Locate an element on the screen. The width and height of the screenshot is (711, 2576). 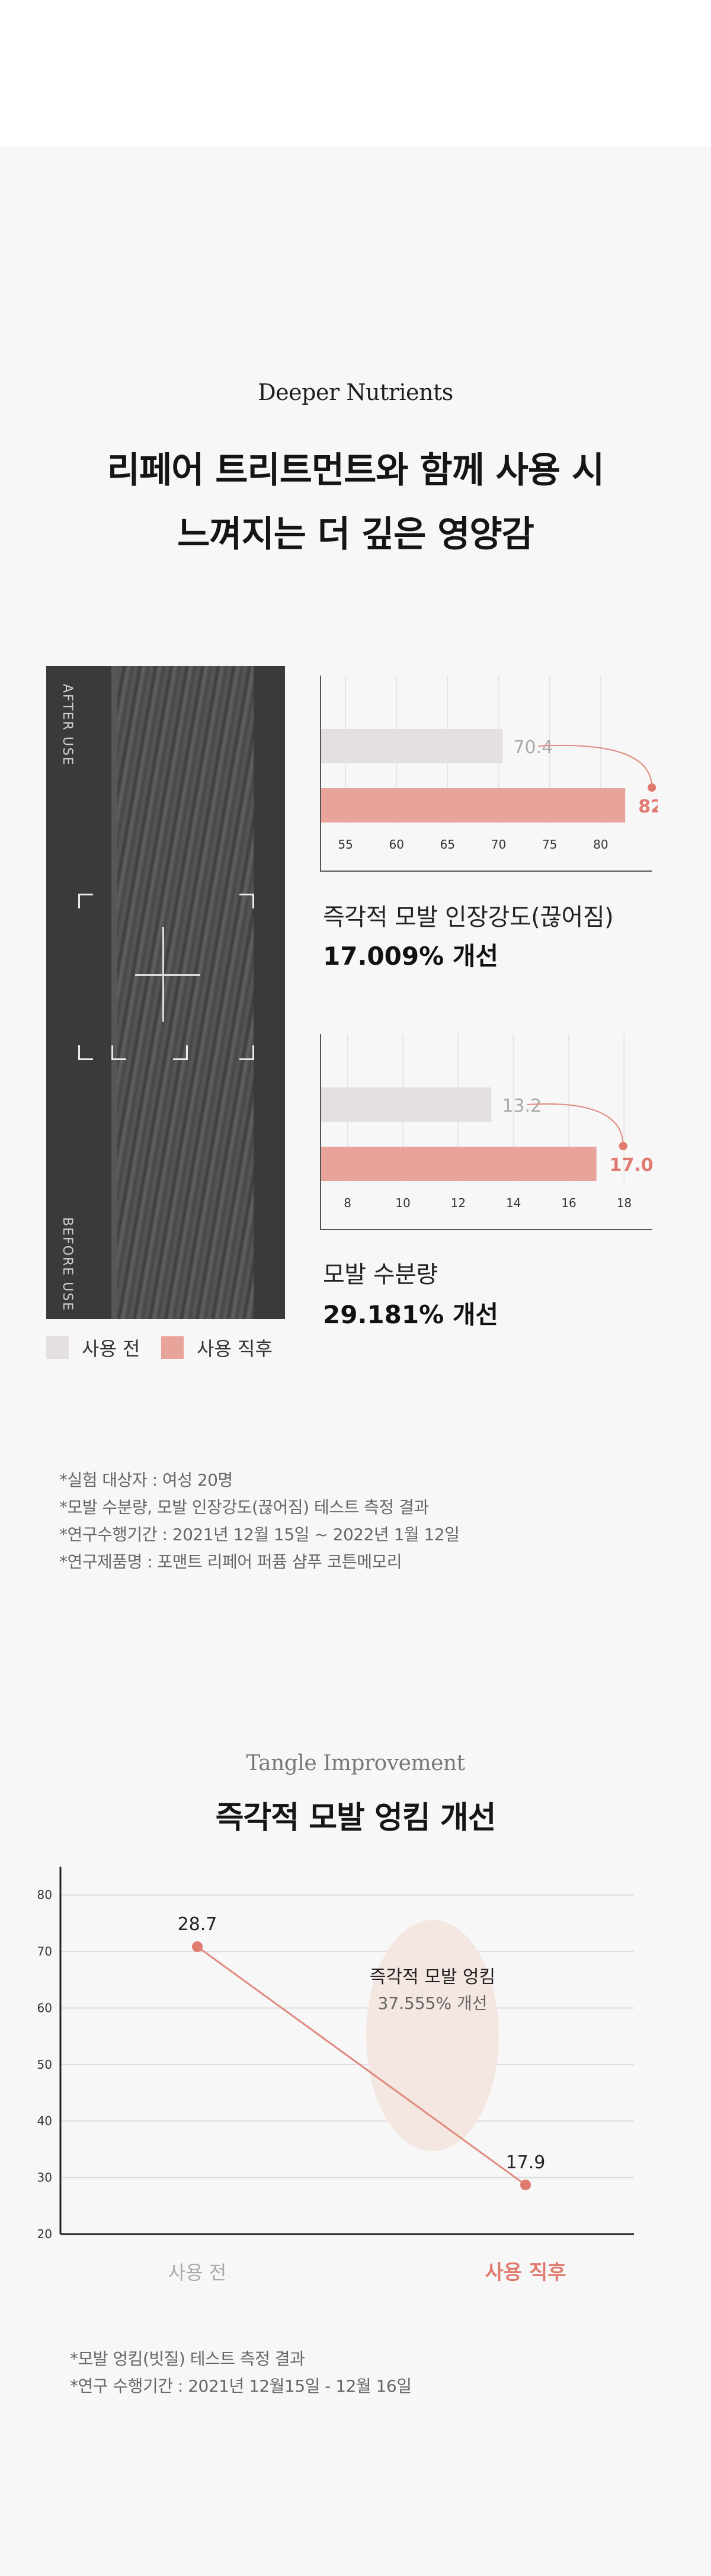
after-use-label: AFTER USE is located at coordinates (67, 725).